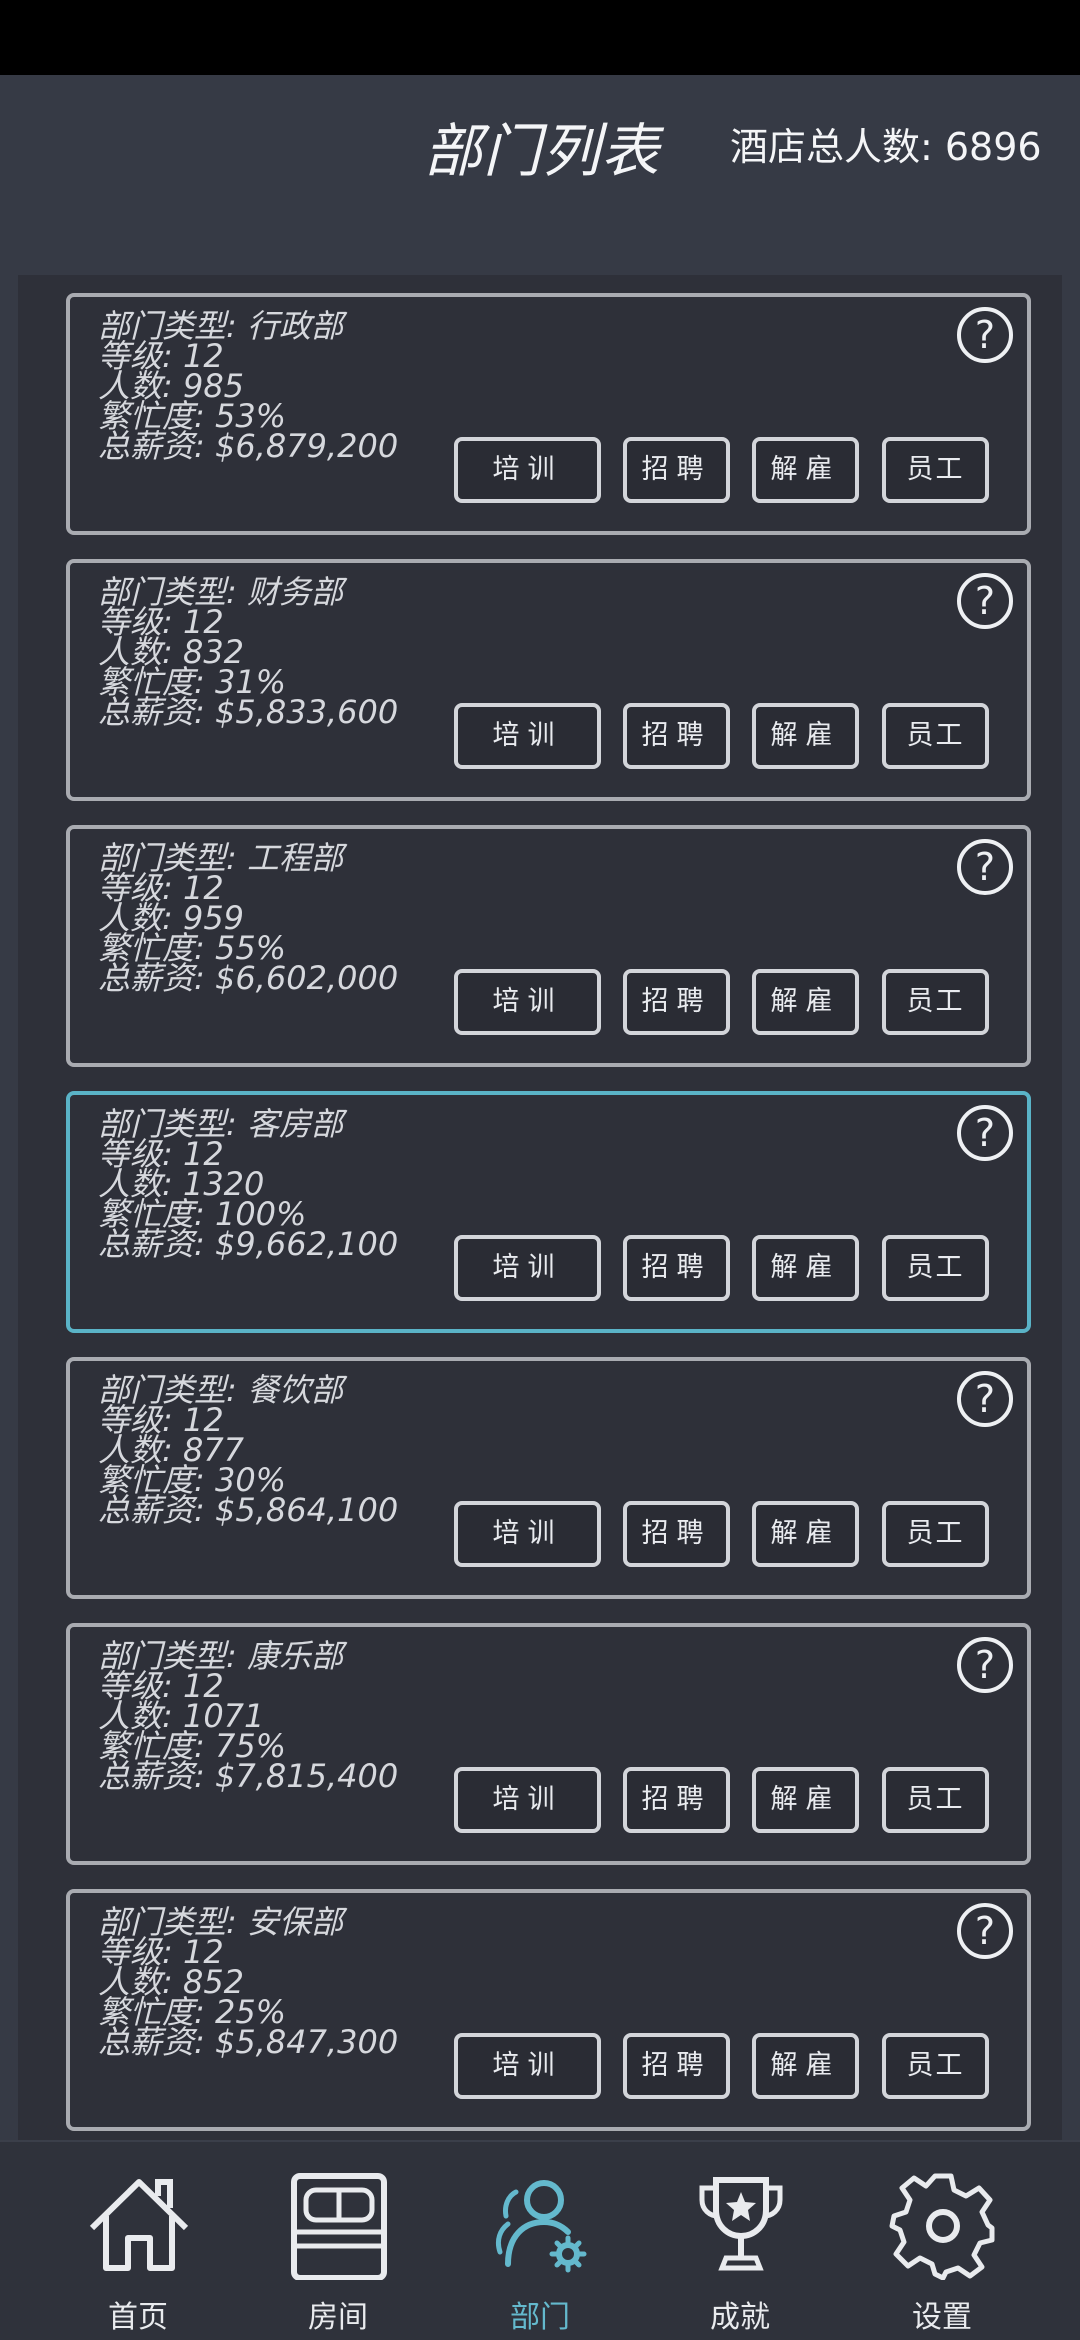 The width and height of the screenshot is (1080, 2340). I want to click on gear-icon, so click(942, 2226).